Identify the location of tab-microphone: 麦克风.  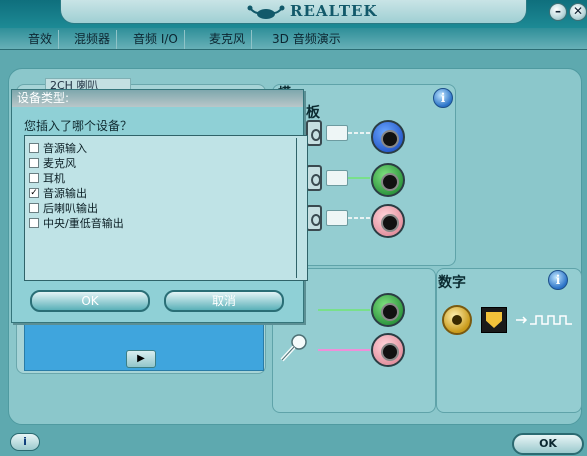
(228, 39).